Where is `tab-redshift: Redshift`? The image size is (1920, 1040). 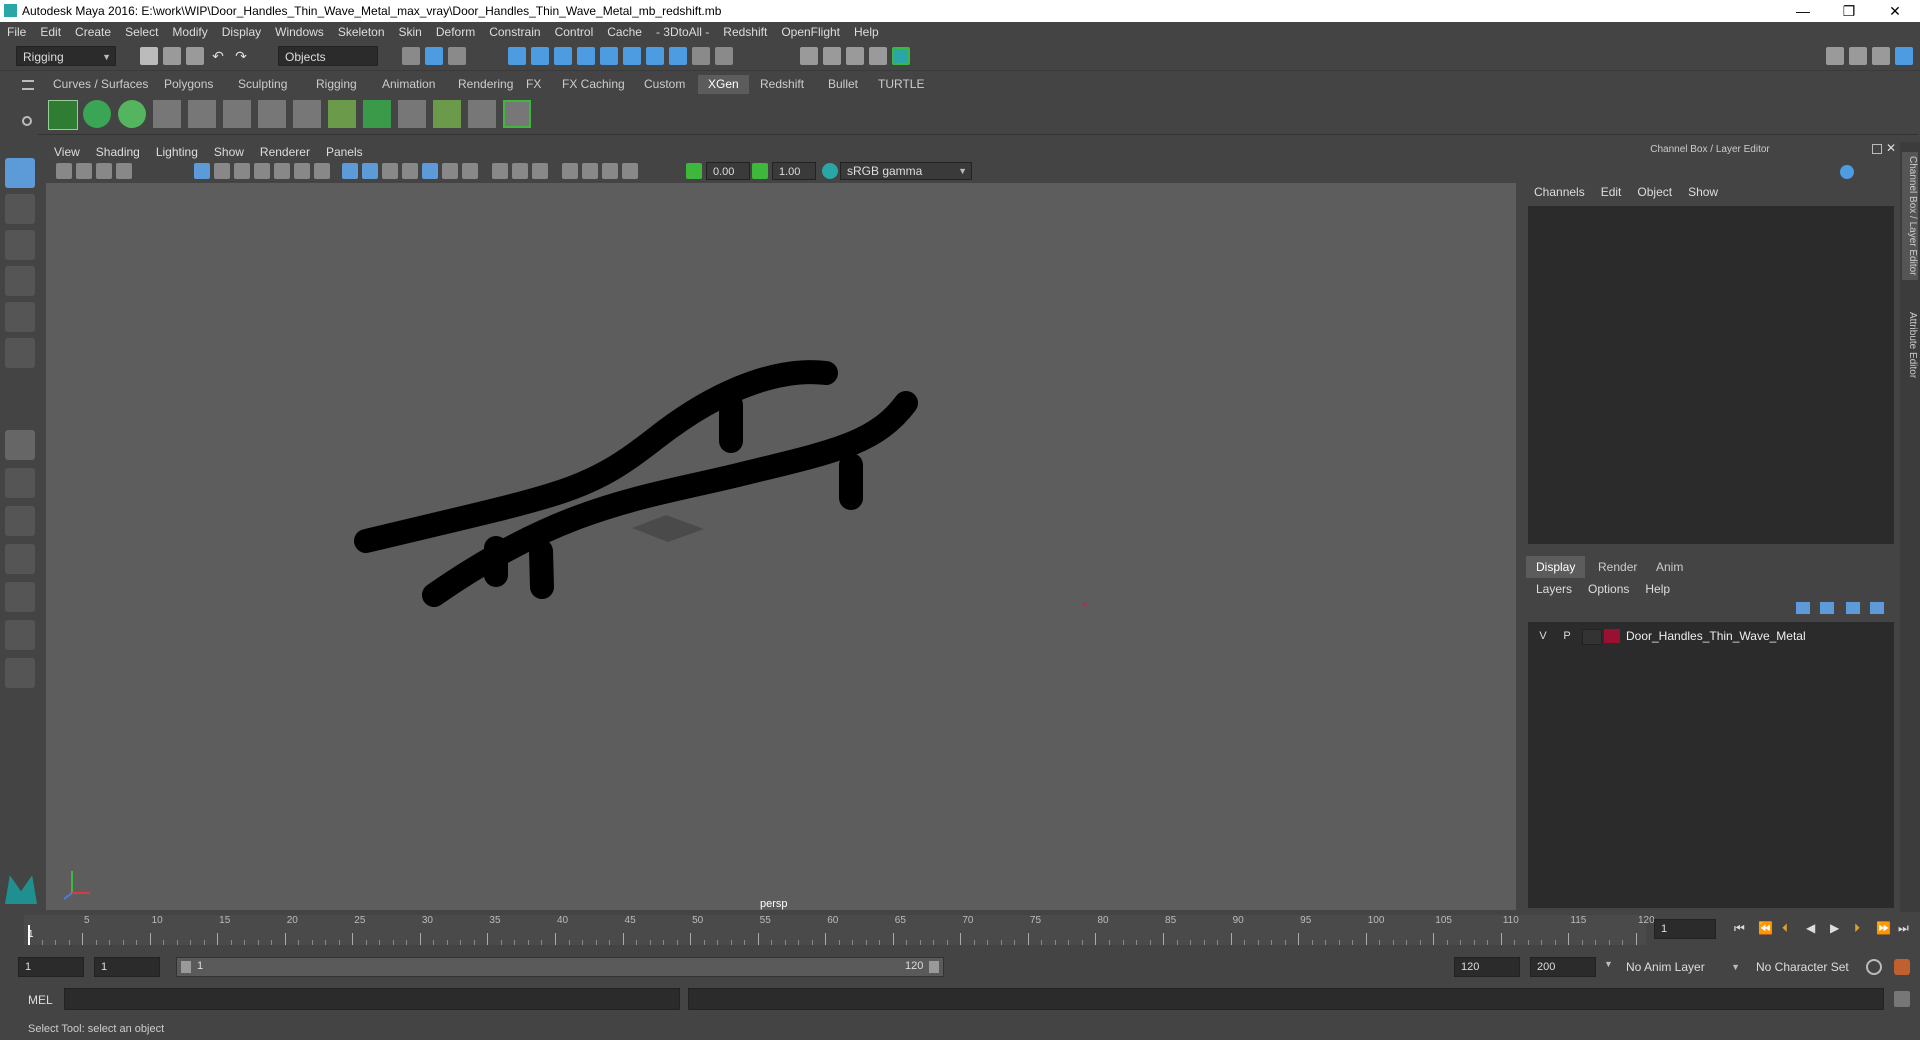
tab-redshift: Redshift is located at coordinates (782, 84).